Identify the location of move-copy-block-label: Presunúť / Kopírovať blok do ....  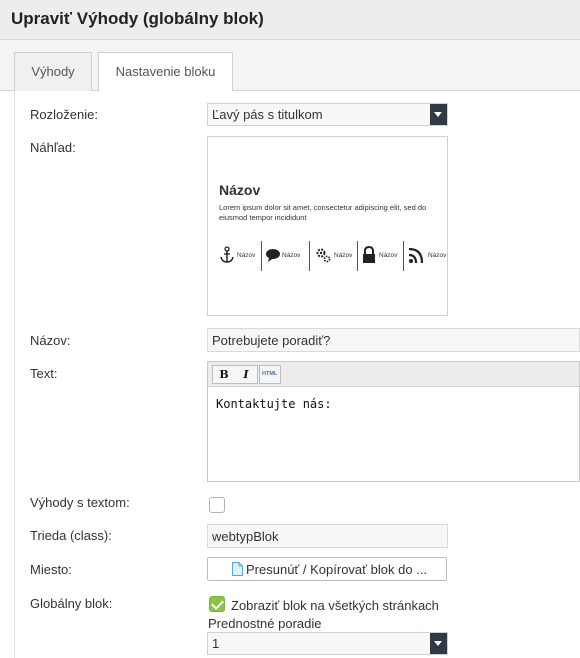
(337, 569).